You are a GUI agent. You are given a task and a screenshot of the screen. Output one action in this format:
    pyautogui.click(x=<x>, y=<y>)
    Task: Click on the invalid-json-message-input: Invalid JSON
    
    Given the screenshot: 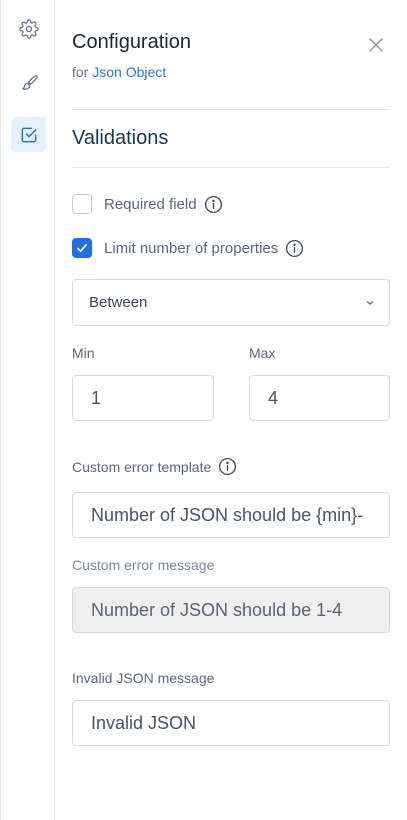 What is the action you would take?
    pyautogui.click(x=231, y=723)
    